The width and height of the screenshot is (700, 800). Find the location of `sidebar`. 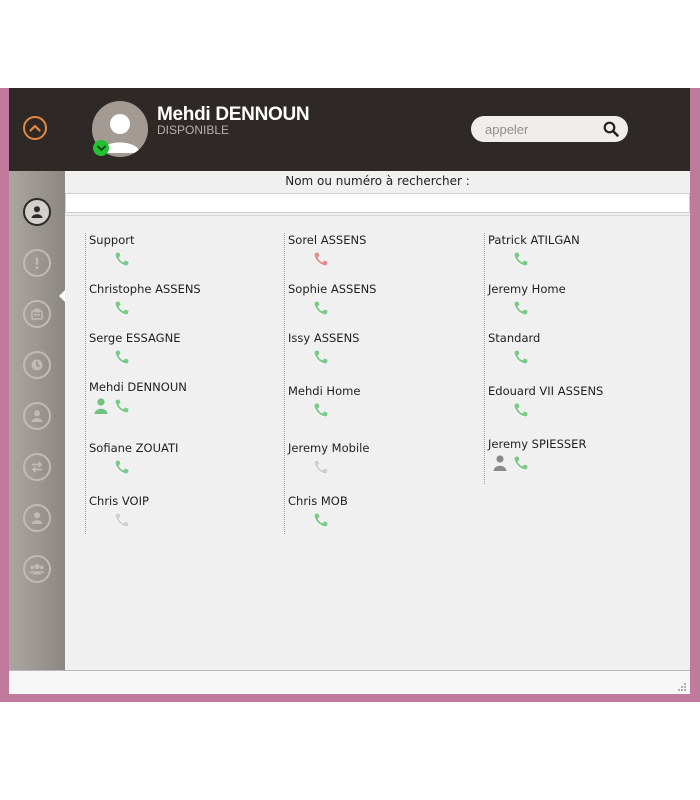

sidebar is located at coordinates (37, 420).